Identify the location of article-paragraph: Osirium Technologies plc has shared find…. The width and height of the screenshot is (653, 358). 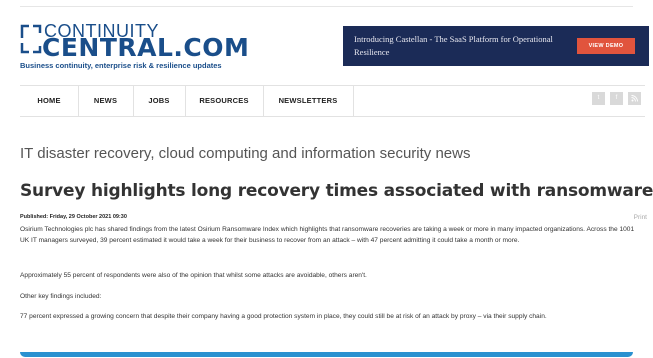
(327, 235).